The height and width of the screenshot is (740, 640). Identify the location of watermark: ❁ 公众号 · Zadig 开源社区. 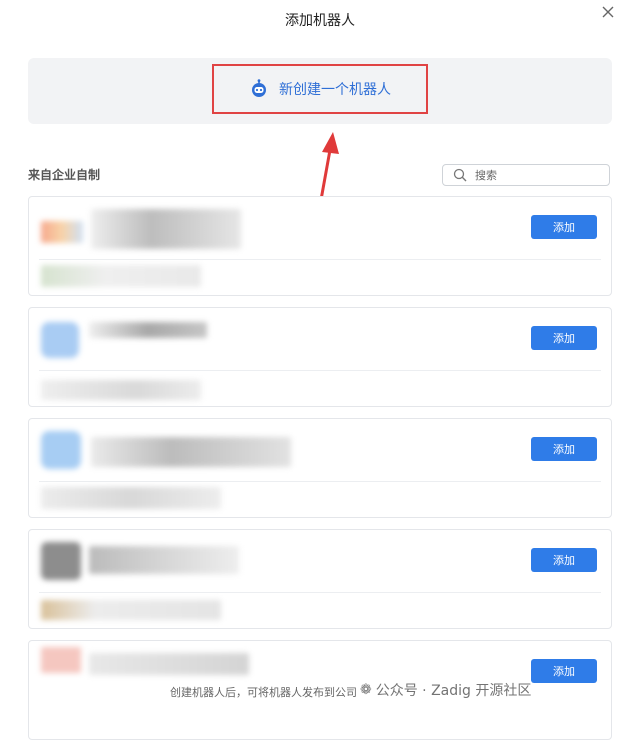
(445, 690).